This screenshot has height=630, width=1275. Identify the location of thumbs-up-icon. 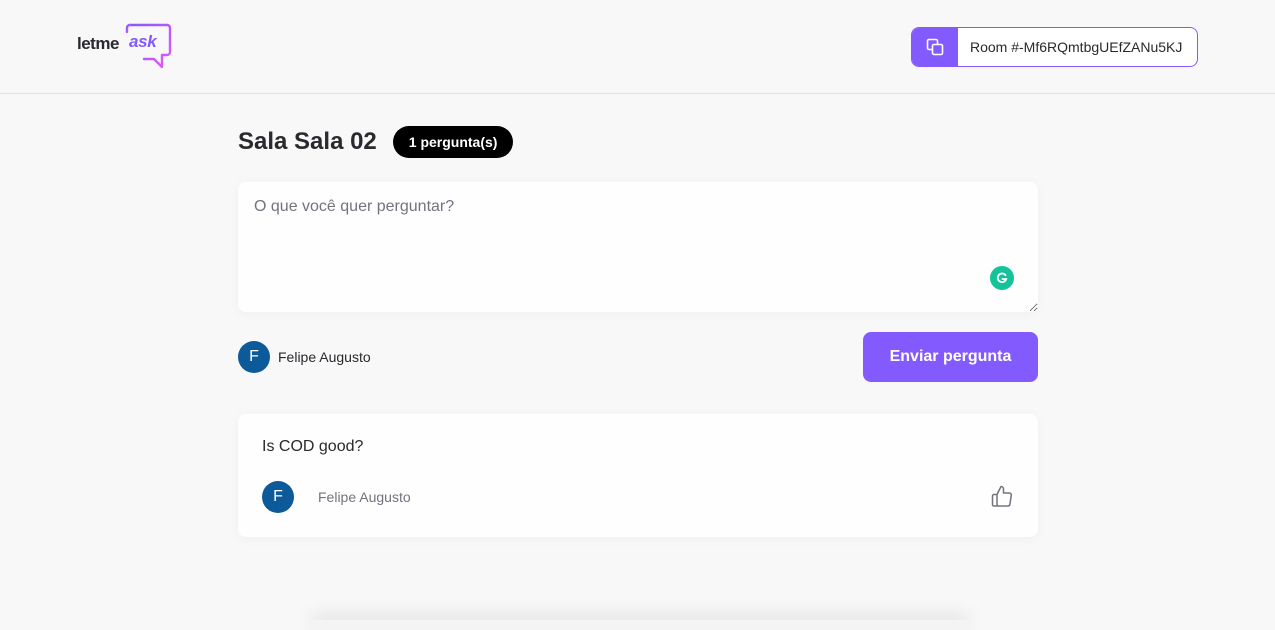
(1002, 496).